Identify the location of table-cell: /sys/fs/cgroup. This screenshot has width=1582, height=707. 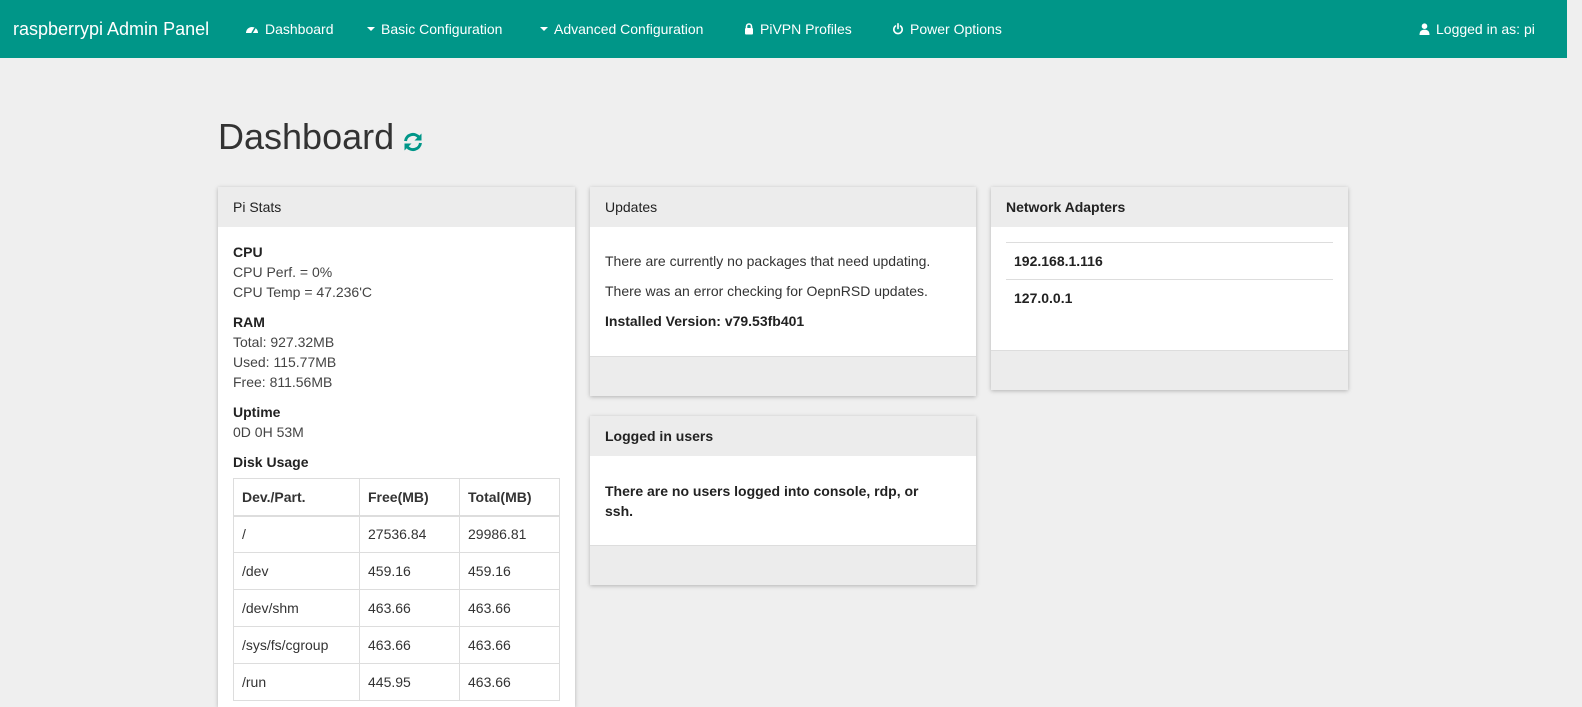
(296, 645).